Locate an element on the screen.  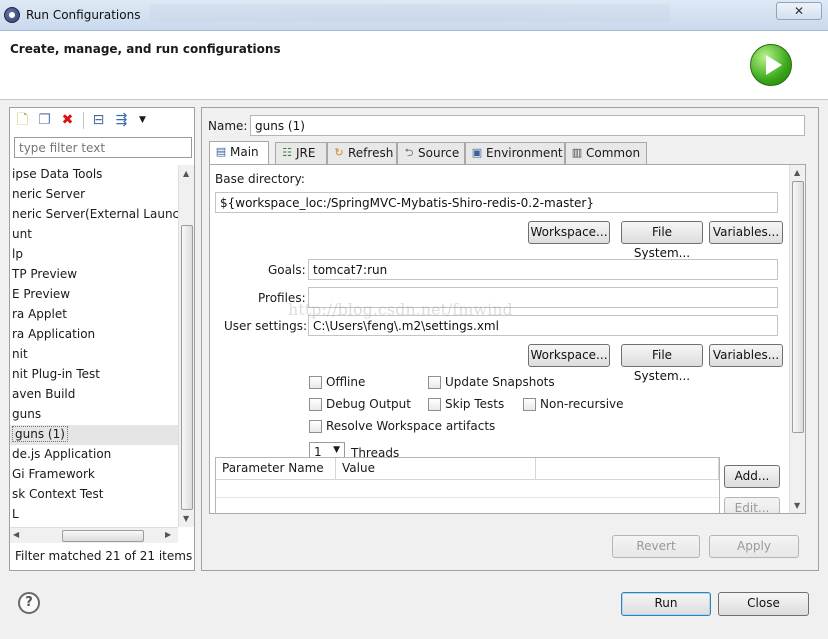
scroll-left-arrow-icon: ◀ is located at coordinates (16, 534).